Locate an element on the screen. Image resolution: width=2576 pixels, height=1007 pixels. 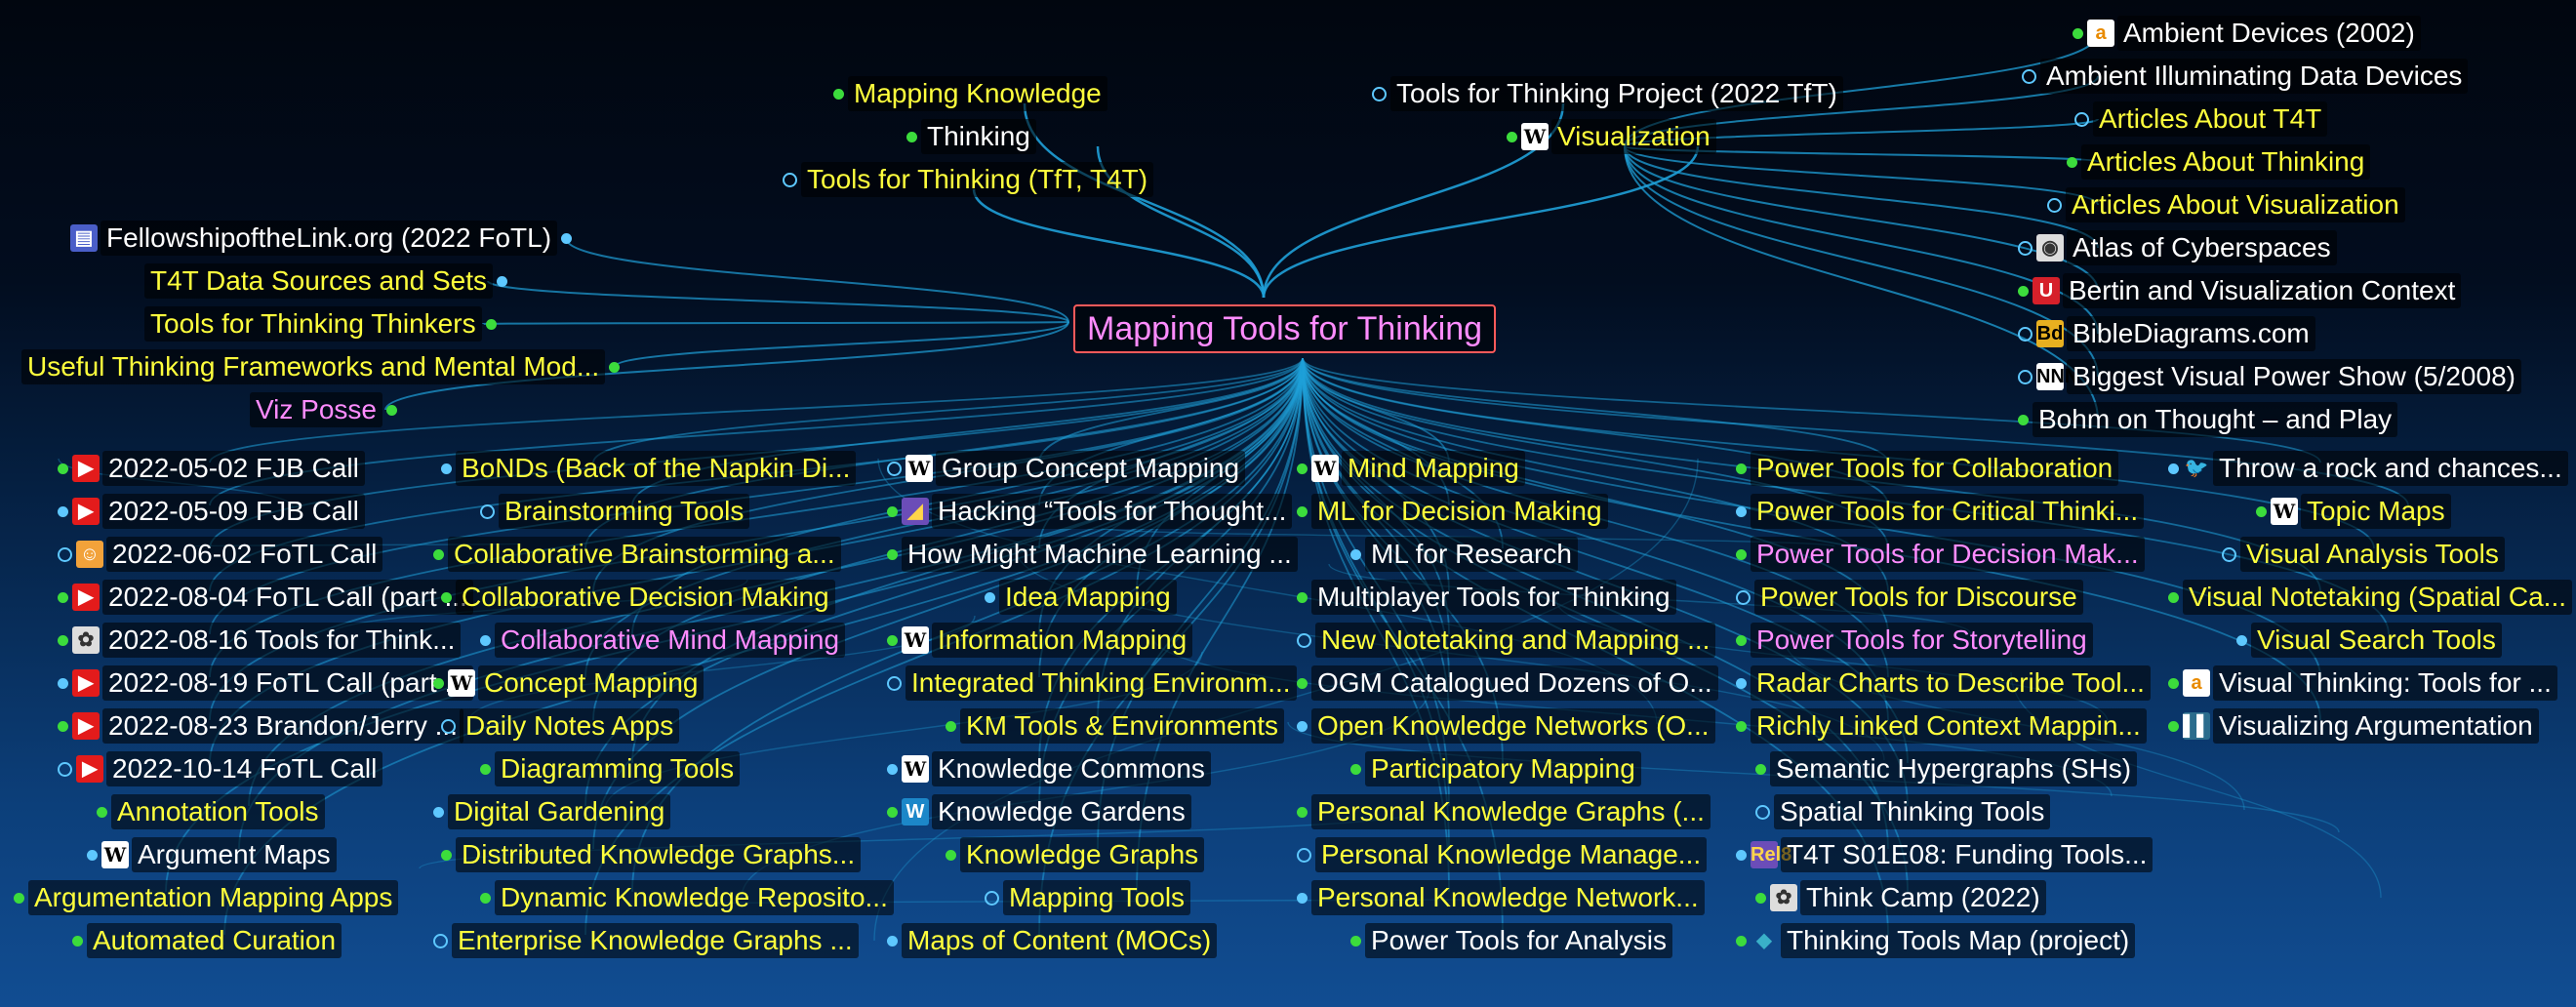
node-knowledge-gardens: W Knowledge Gardens is located at coordinates (1037, 811).